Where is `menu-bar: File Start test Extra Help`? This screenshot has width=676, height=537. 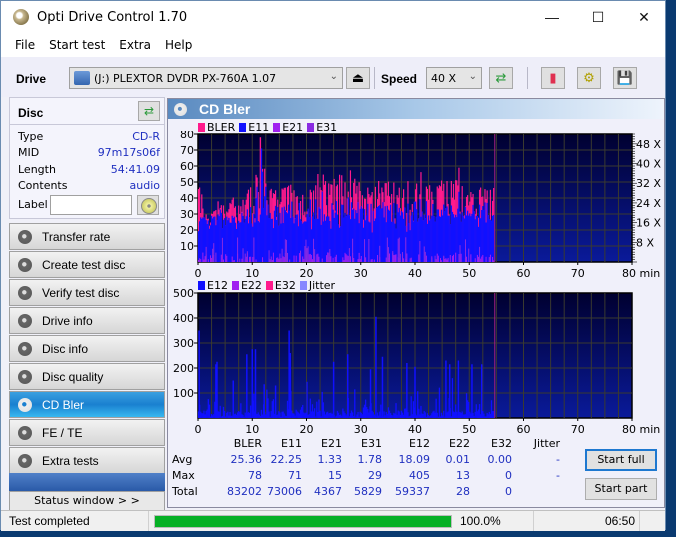 menu-bar: File Start test Extra Help is located at coordinates (333, 45).